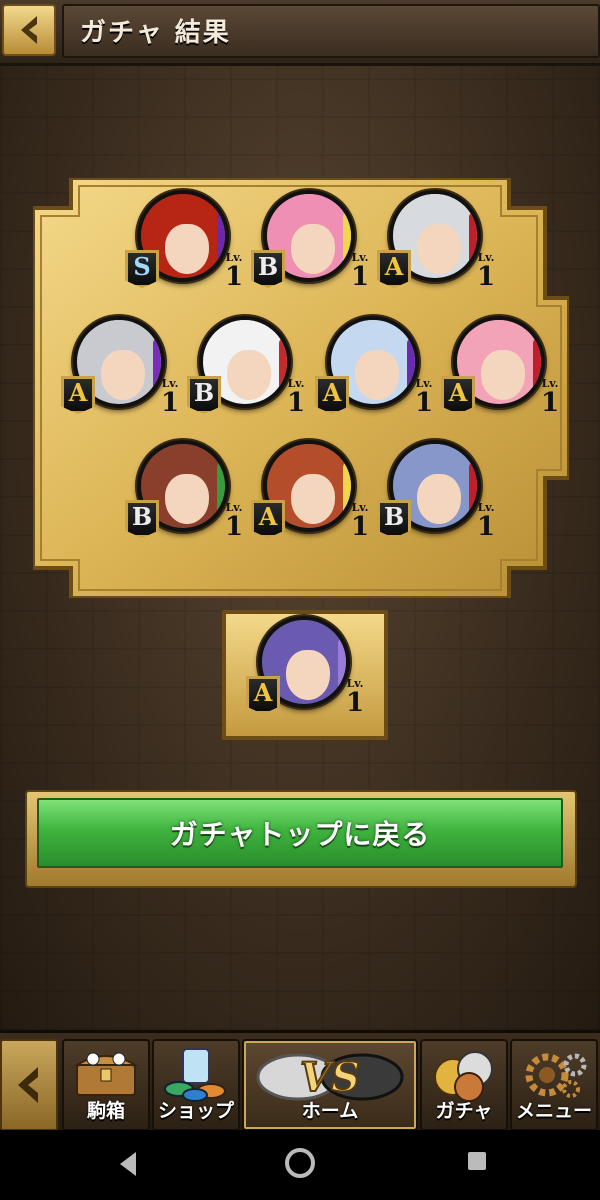 Image resolution: width=600 pixels, height=1200 pixels. I want to click on return-button-frame: ガチャトップに戻る, so click(301, 839).